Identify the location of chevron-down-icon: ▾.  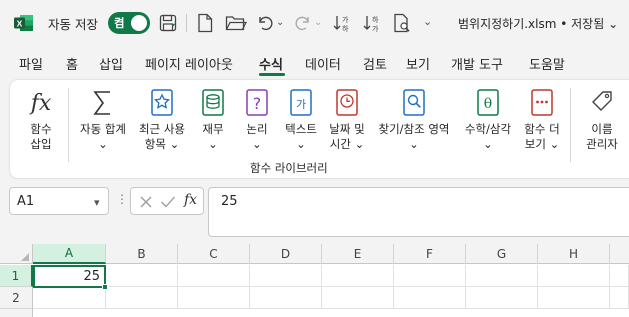
(97, 202).